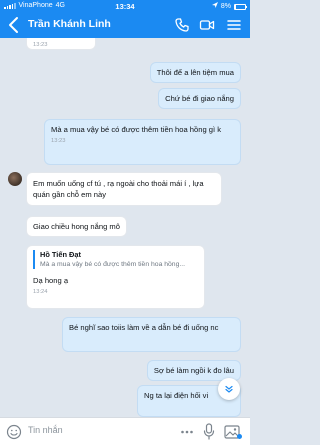 This screenshot has height=445, width=320. Describe the element at coordinates (234, 25) in the screenshot. I see `menu-icon` at that location.